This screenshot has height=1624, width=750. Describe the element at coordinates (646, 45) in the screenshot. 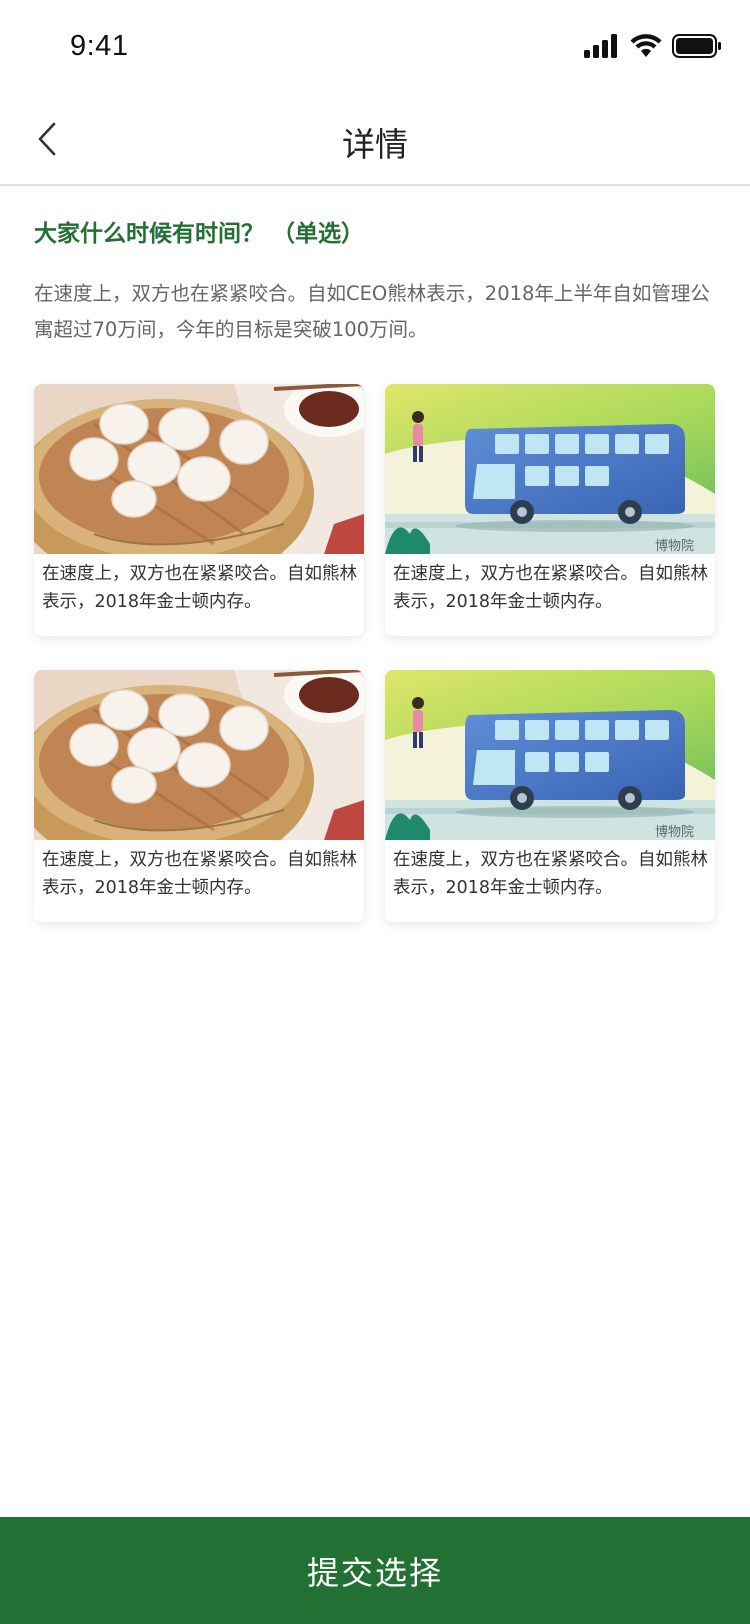

I see `wifi-icon` at that location.